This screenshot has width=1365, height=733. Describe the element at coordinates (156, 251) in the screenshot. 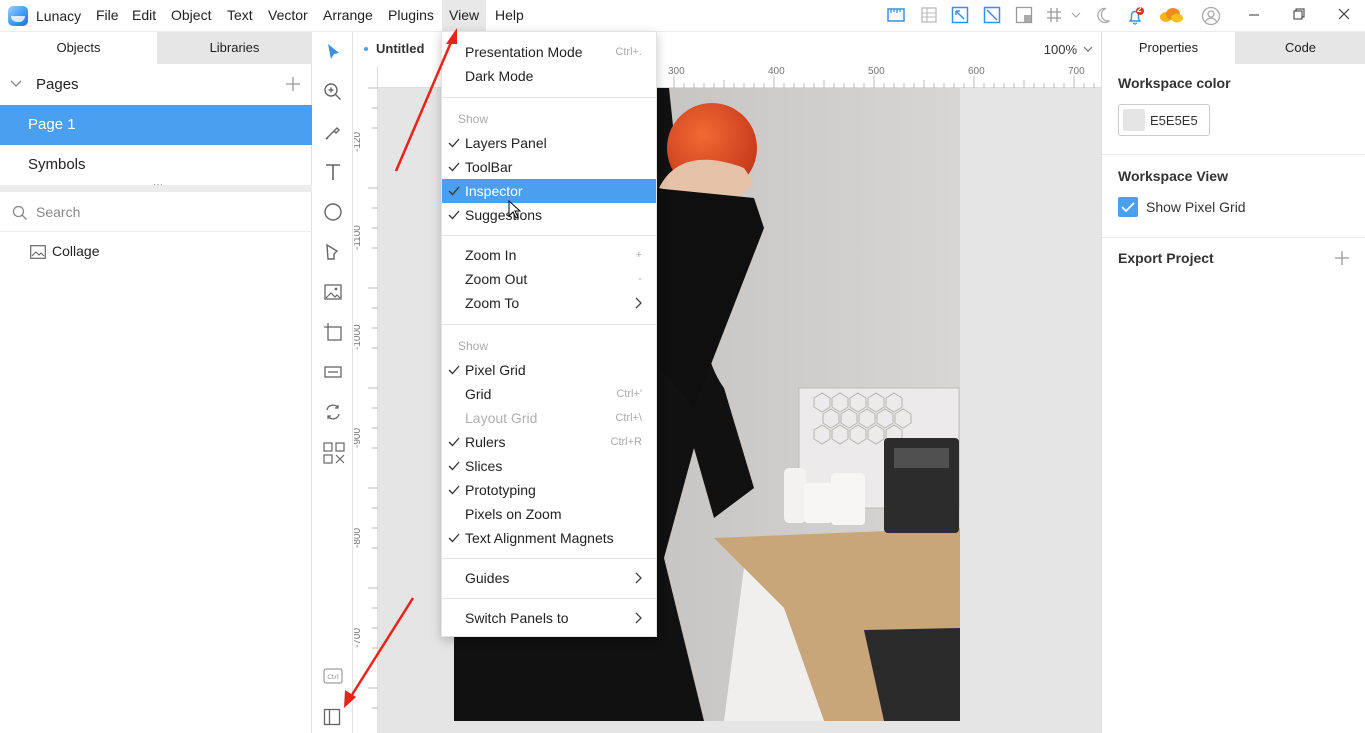

I see `layer-item-collage: Collage` at that location.